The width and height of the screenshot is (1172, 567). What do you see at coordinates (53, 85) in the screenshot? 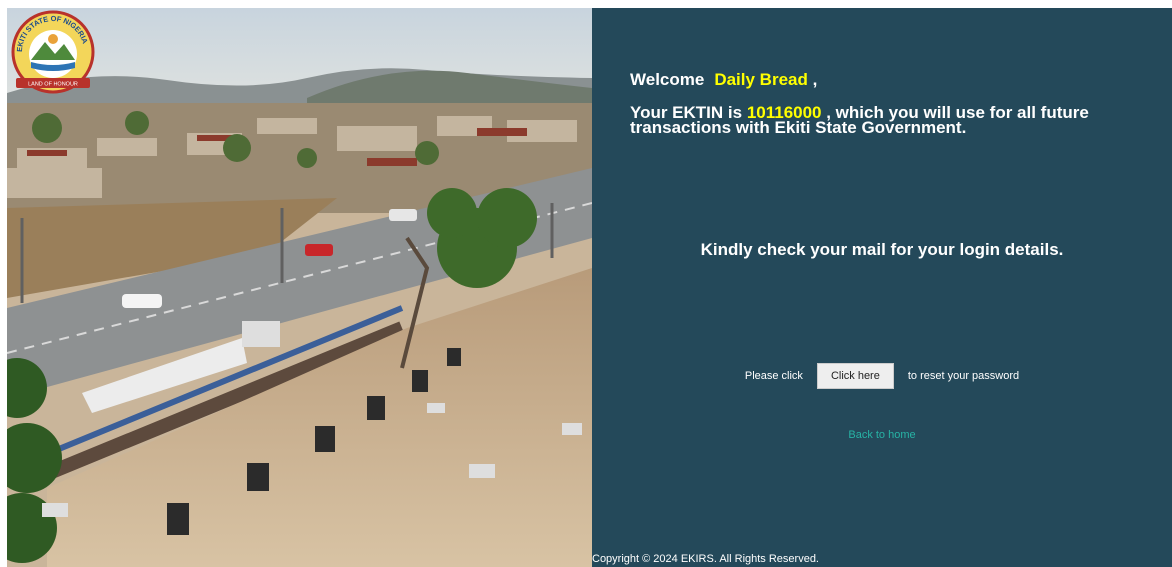
I see `svg-text: LAND OF HONOUR` at bounding box center [53, 85].